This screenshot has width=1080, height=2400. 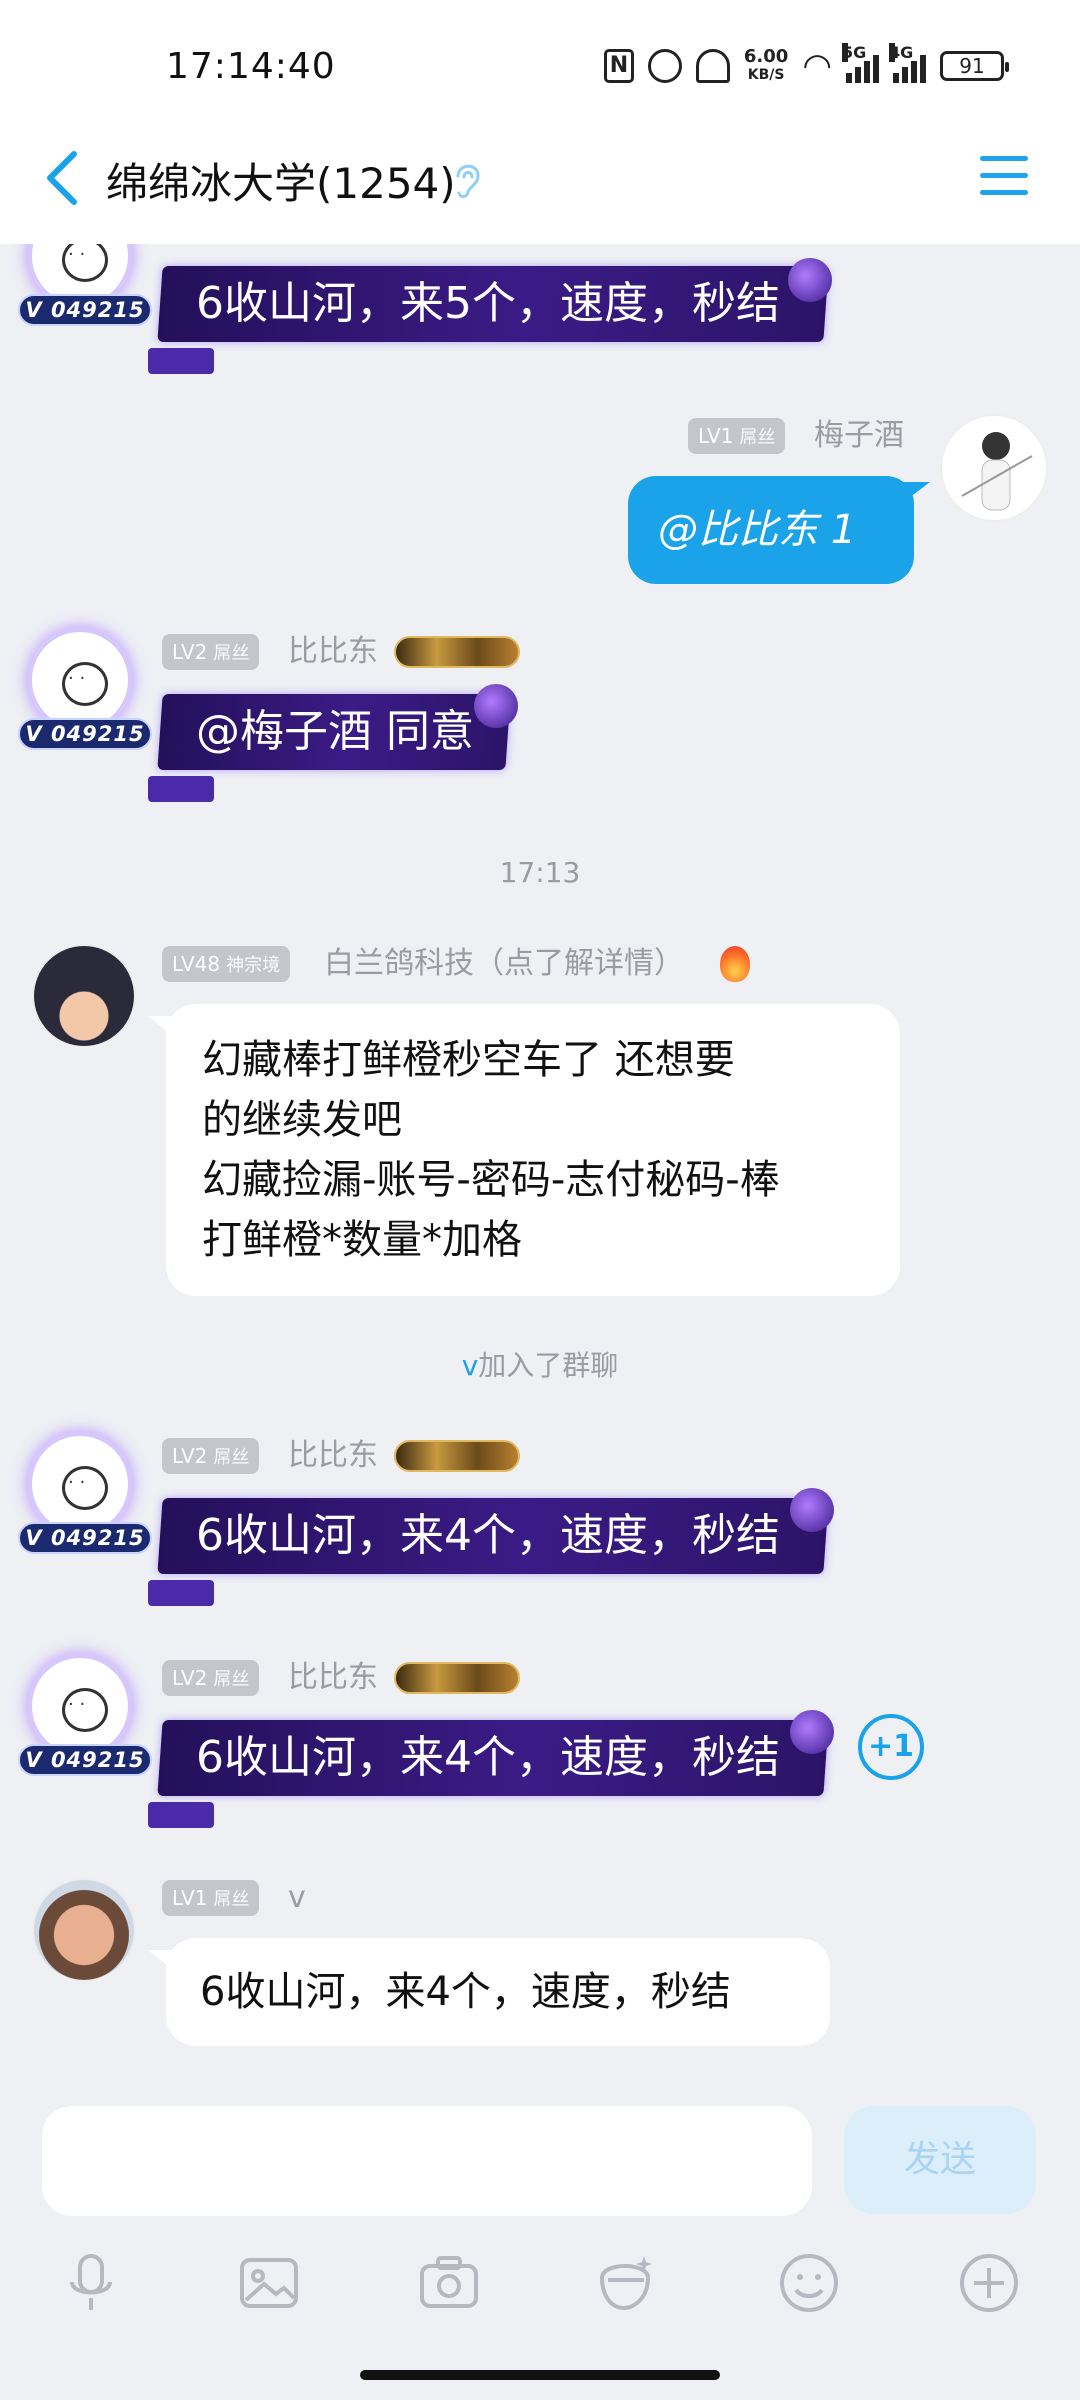 I want to click on sender-name: 白兰鸽科技（点了解详情）, so click(x=504, y=963).